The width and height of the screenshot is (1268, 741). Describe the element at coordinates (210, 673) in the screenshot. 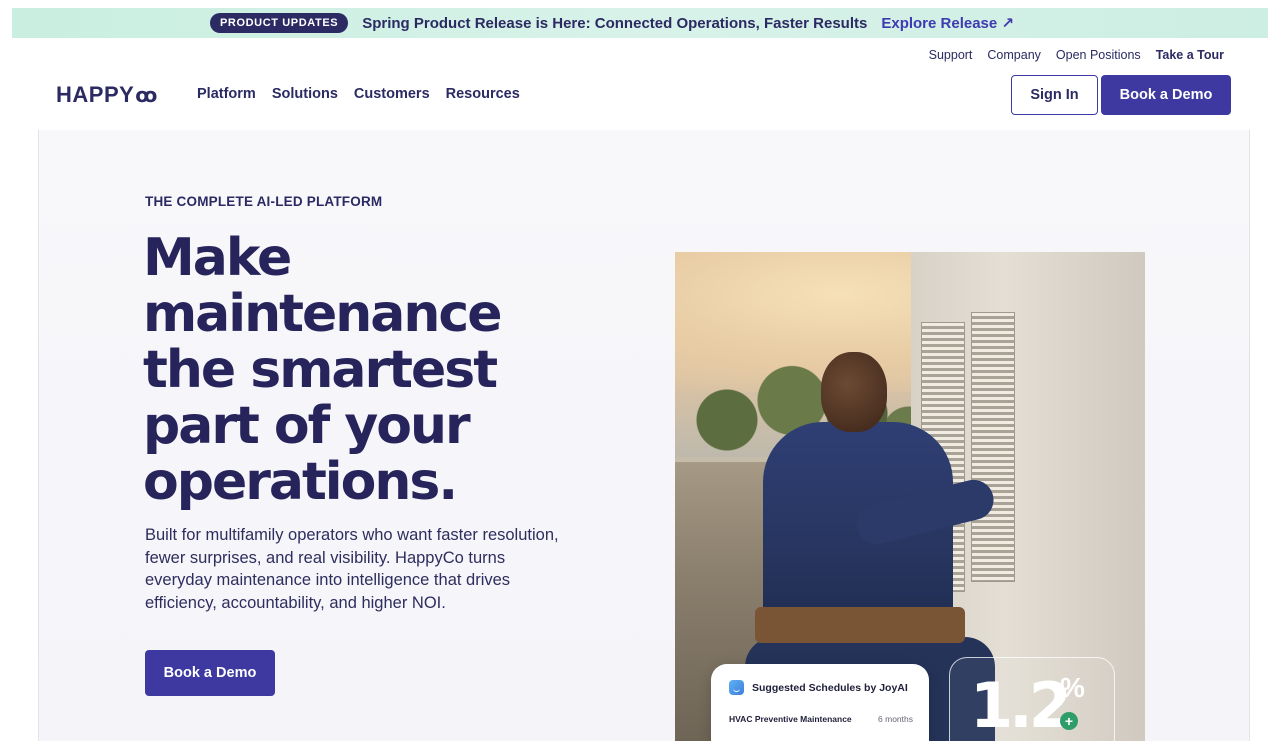

I see `book-demo-hero-button: Book a Demo` at that location.